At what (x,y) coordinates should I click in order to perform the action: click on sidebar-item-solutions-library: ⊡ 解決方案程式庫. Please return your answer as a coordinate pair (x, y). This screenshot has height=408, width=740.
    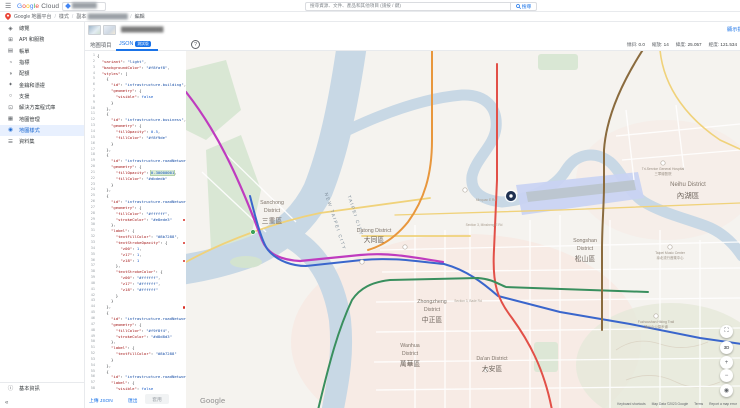
    Looking at the image, I should click on (42, 107).